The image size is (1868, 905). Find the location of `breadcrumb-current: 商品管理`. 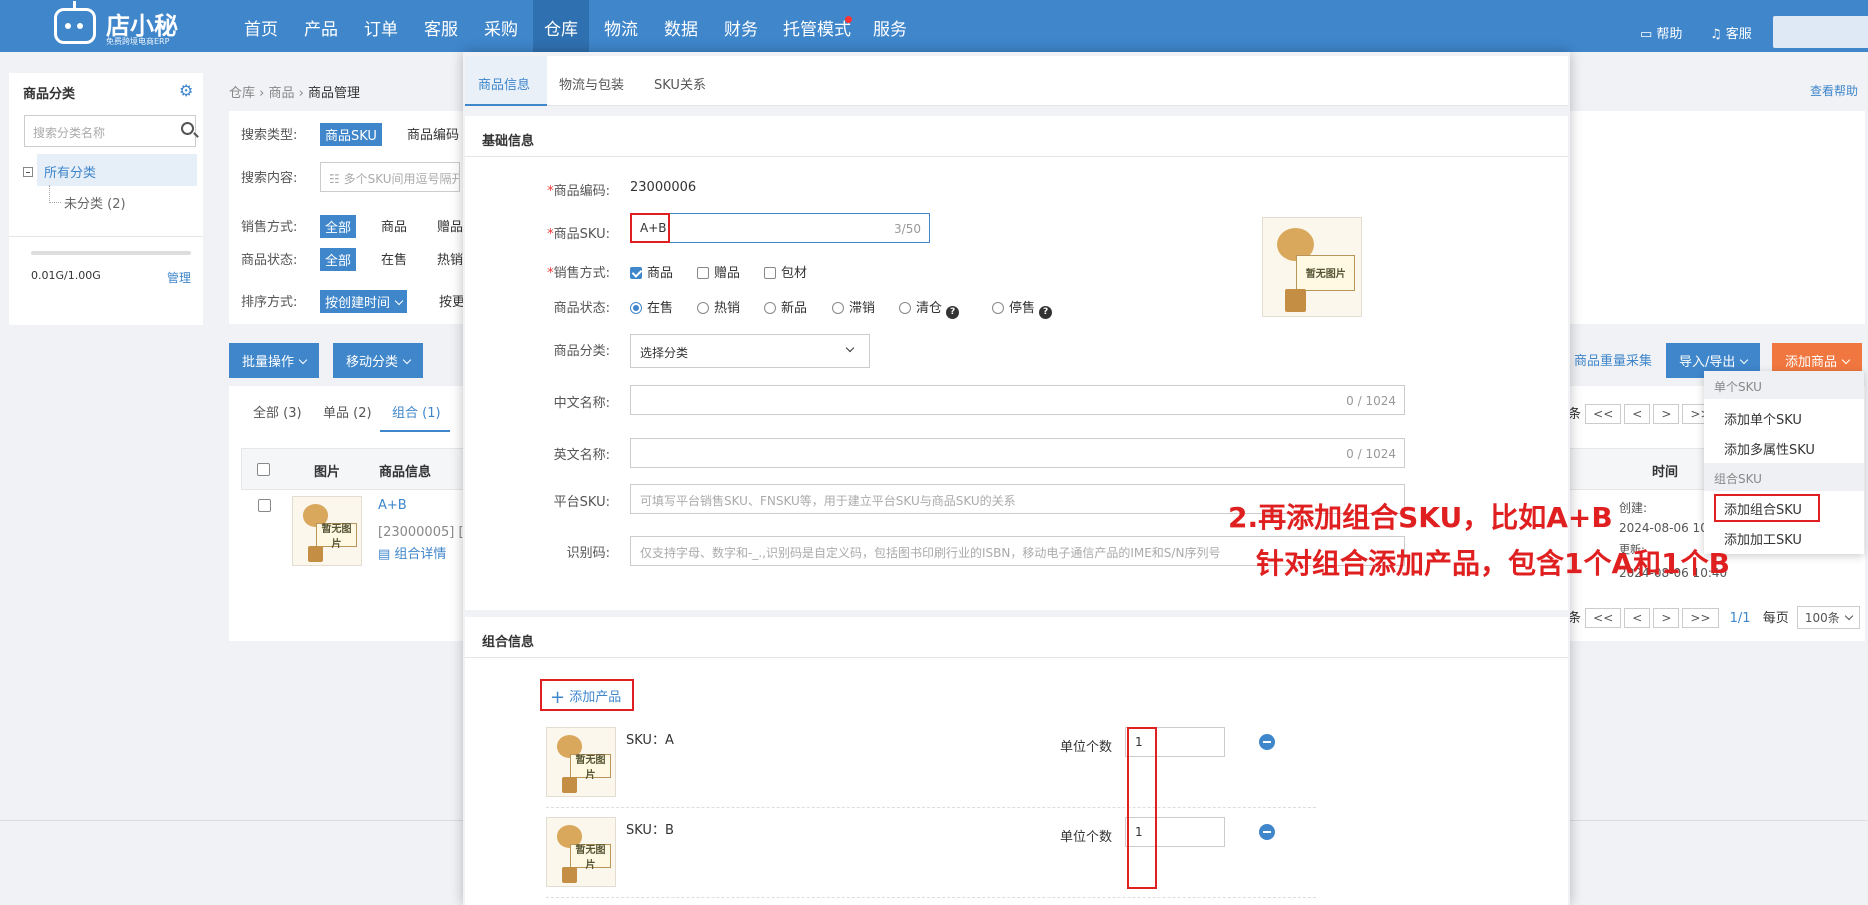

breadcrumb-current: 商品管理 is located at coordinates (333, 93).